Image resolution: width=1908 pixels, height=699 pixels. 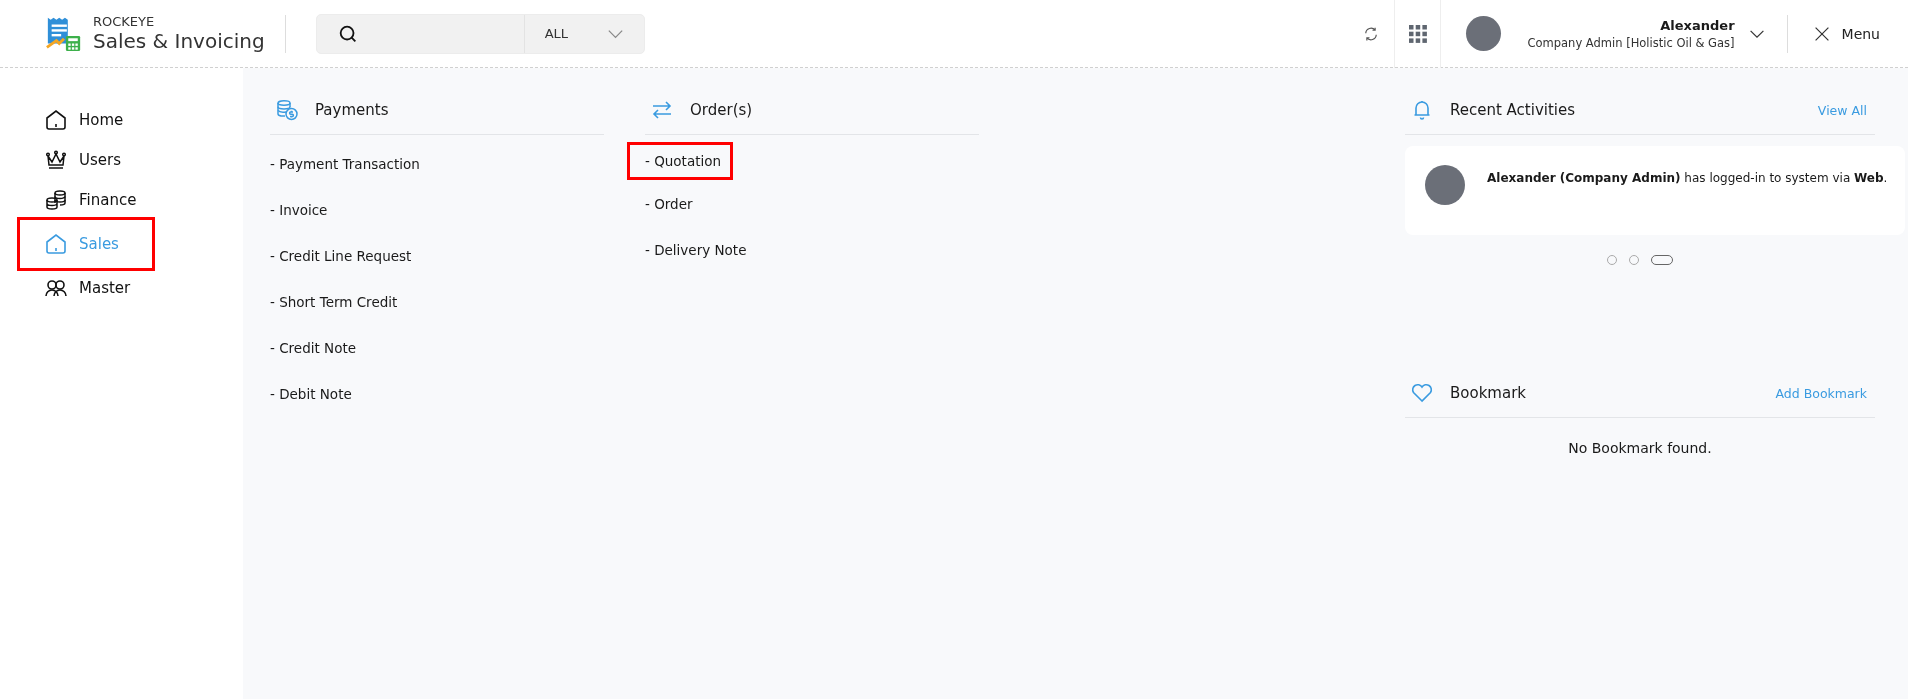 I want to click on app-title: Sales & Invoicing, so click(x=179, y=40).